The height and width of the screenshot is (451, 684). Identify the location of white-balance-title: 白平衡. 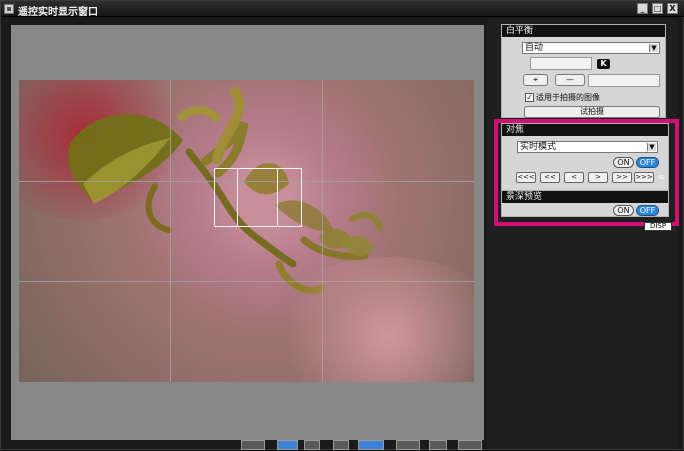
(583, 31).